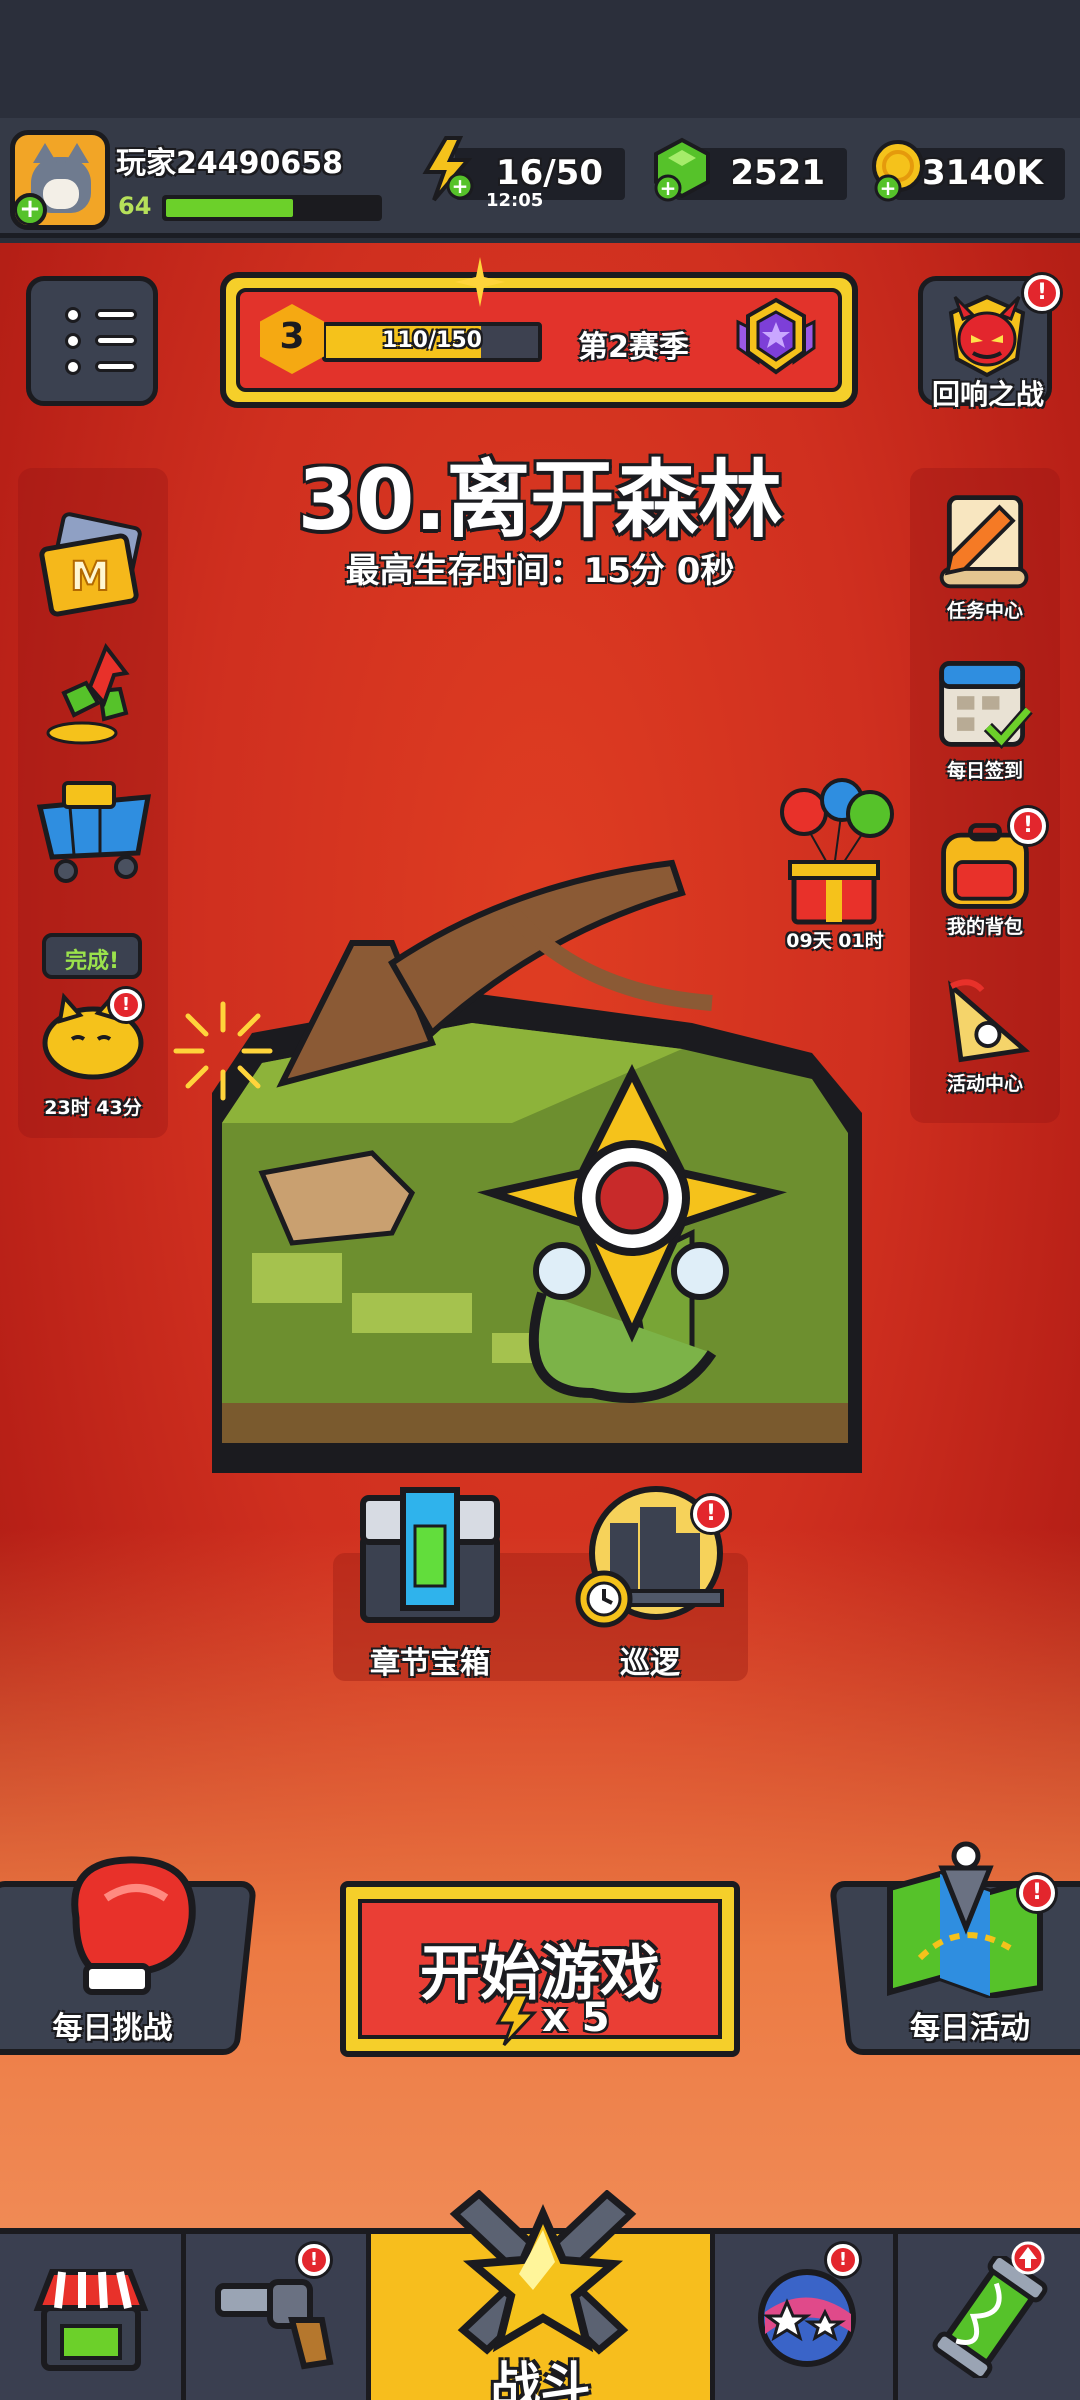 This screenshot has width=1080, height=2400. What do you see at coordinates (1028, 2258) in the screenshot?
I see `upgrade-arrow-icon` at bounding box center [1028, 2258].